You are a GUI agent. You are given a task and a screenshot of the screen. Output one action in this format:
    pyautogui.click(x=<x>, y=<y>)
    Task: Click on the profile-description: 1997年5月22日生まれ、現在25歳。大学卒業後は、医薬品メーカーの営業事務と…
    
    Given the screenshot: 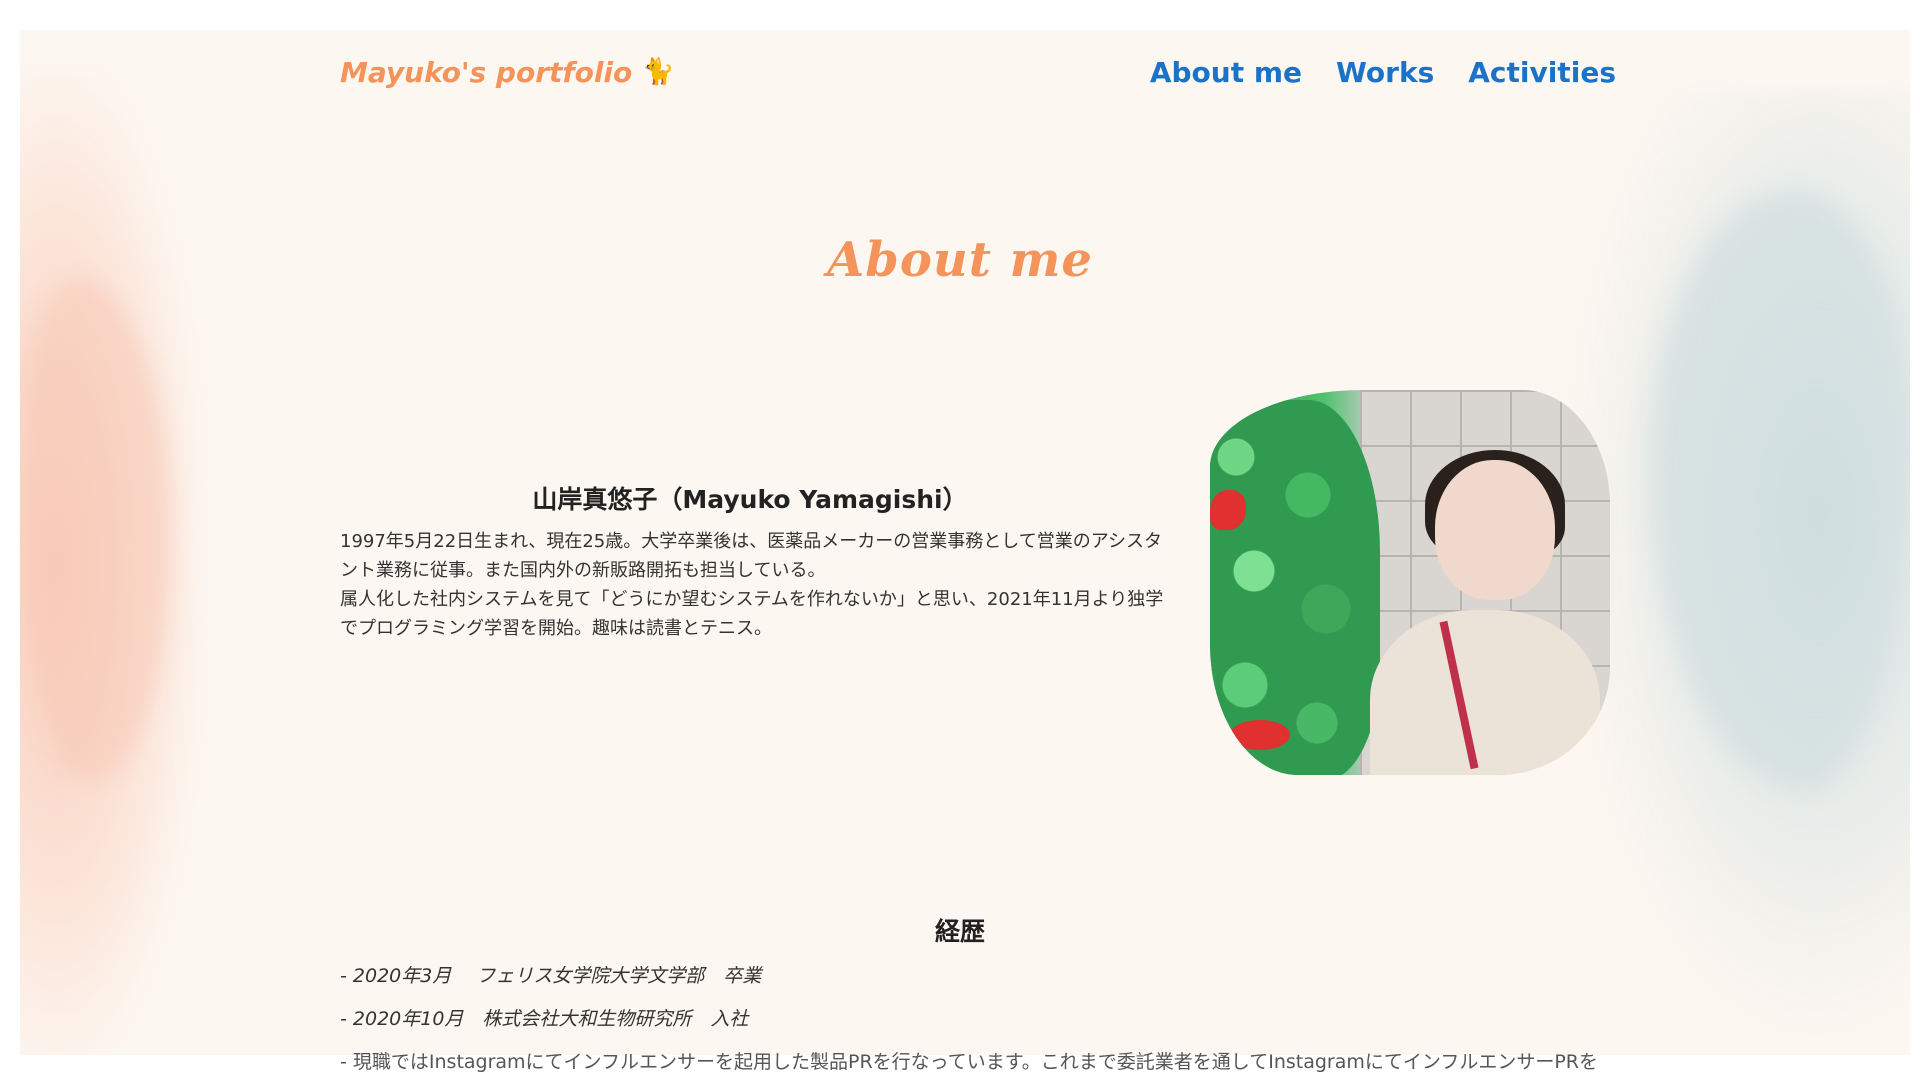 What is the action you would take?
    pyautogui.click(x=755, y=585)
    